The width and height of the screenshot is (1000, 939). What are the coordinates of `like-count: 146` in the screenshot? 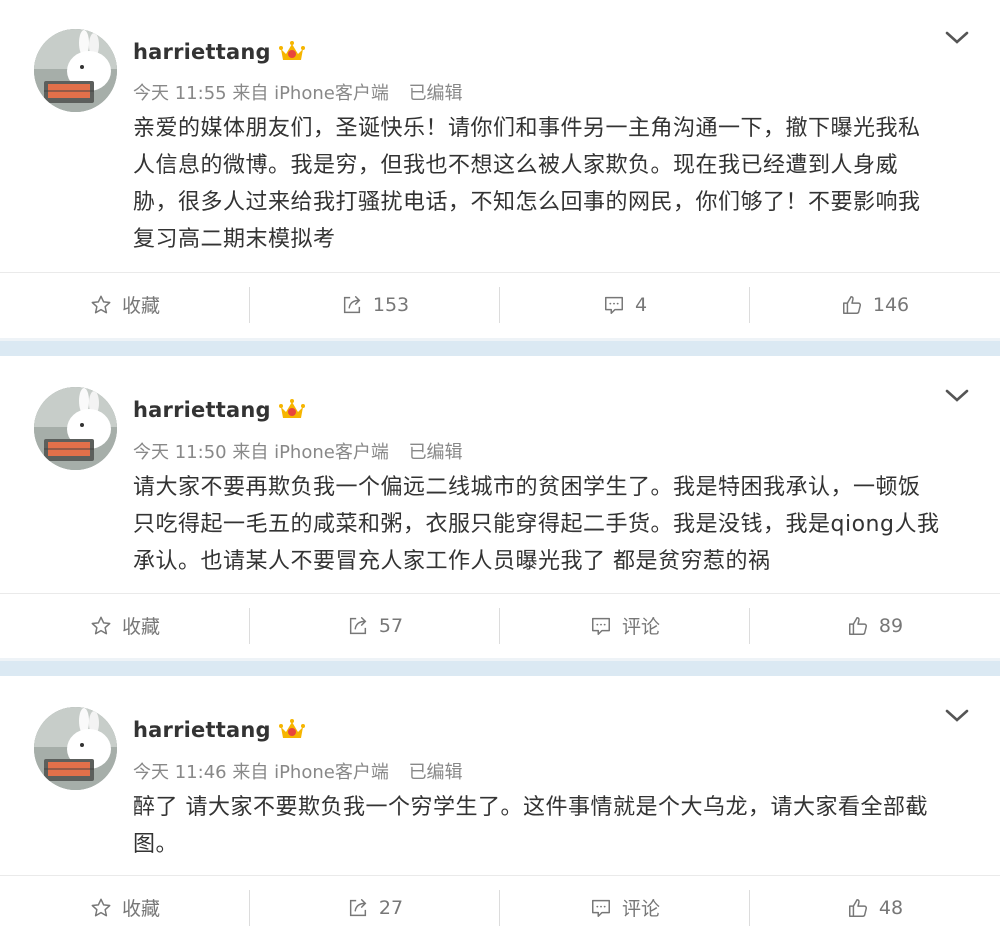 It's located at (891, 304).